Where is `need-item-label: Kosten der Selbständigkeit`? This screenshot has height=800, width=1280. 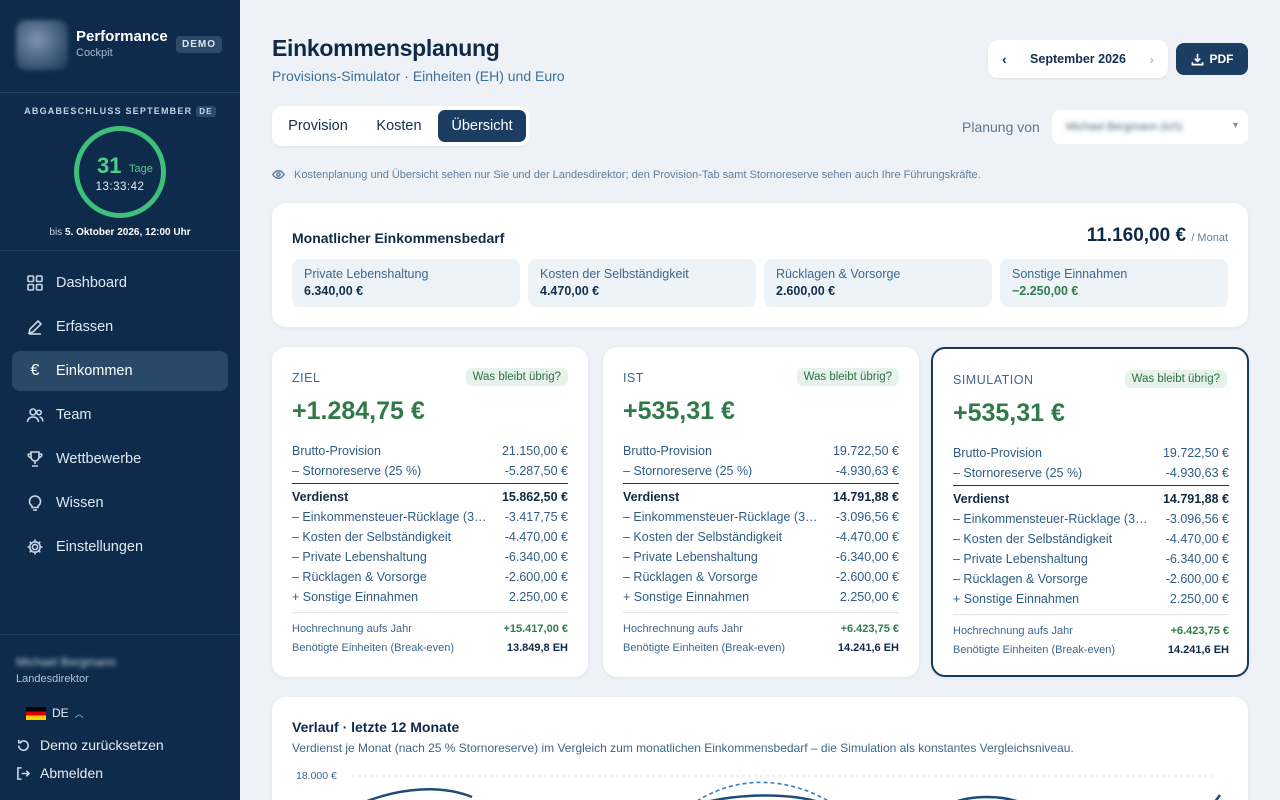 need-item-label: Kosten der Selbständigkeit is located at coordinates (614, 274).